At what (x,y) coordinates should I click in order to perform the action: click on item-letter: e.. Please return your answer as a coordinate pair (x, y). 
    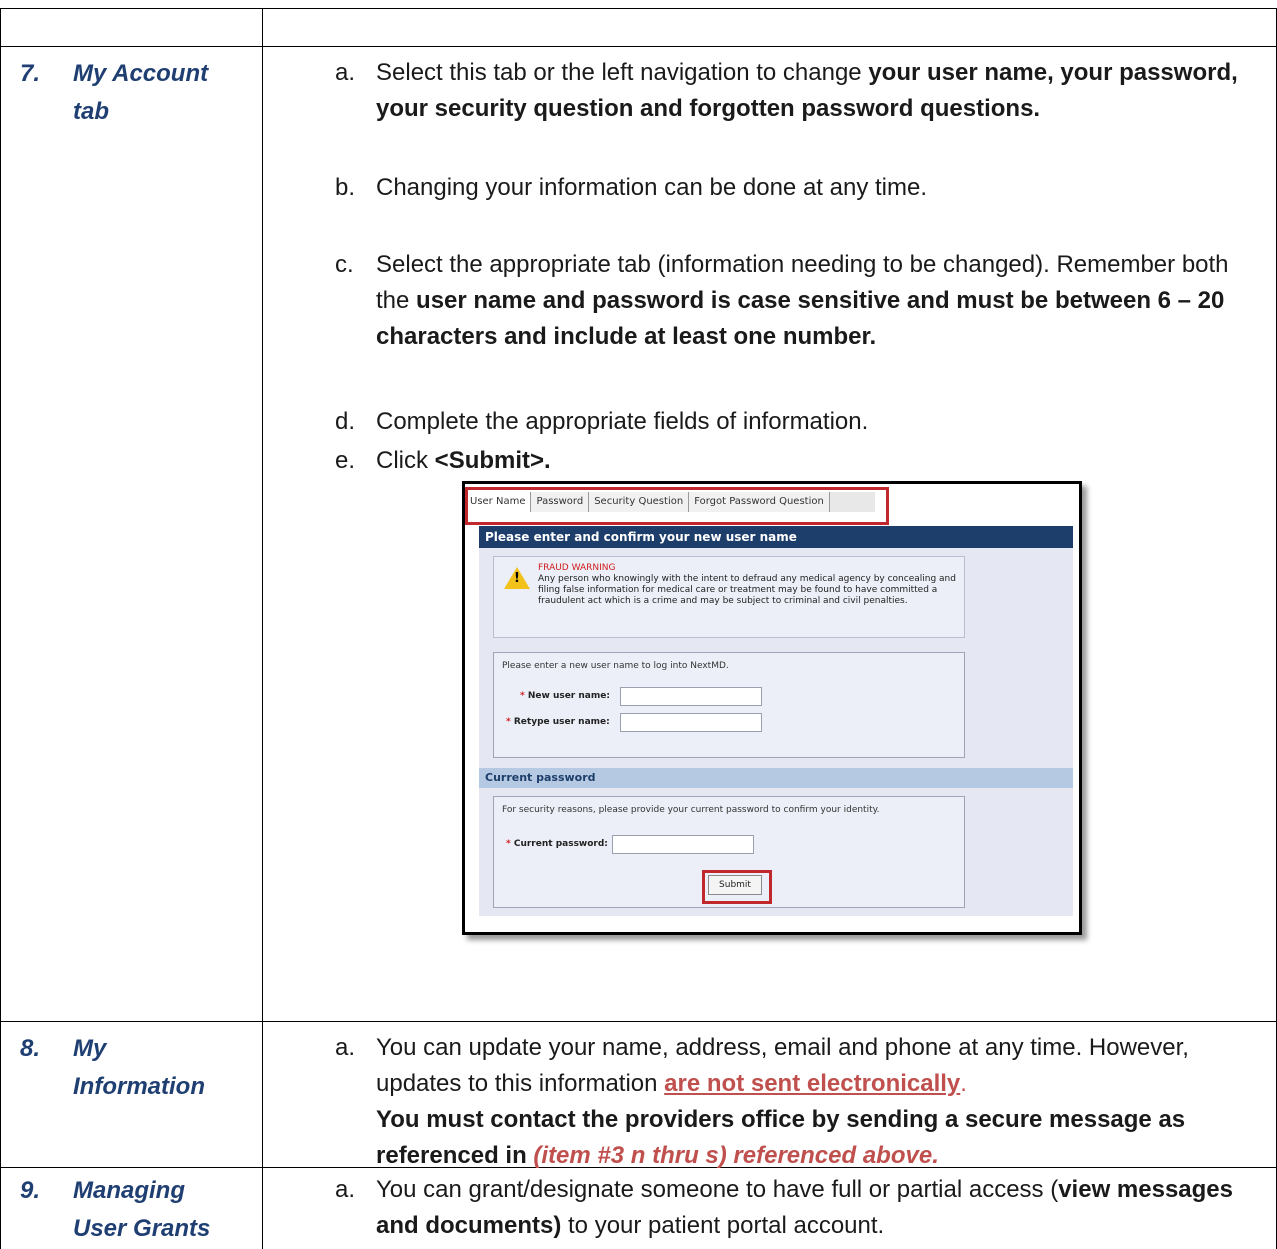
    Looking at the image, I should click on (345, 460).